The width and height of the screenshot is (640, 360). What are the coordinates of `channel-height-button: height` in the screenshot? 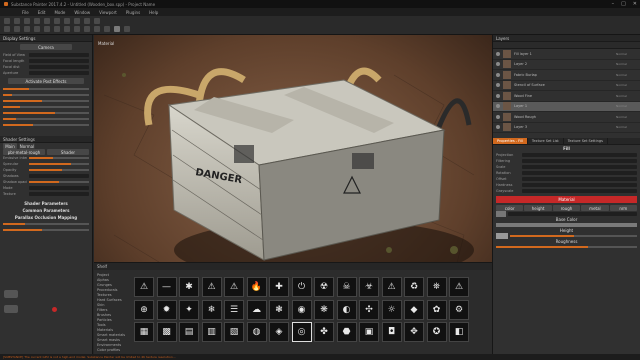 It's located at (538, 208).